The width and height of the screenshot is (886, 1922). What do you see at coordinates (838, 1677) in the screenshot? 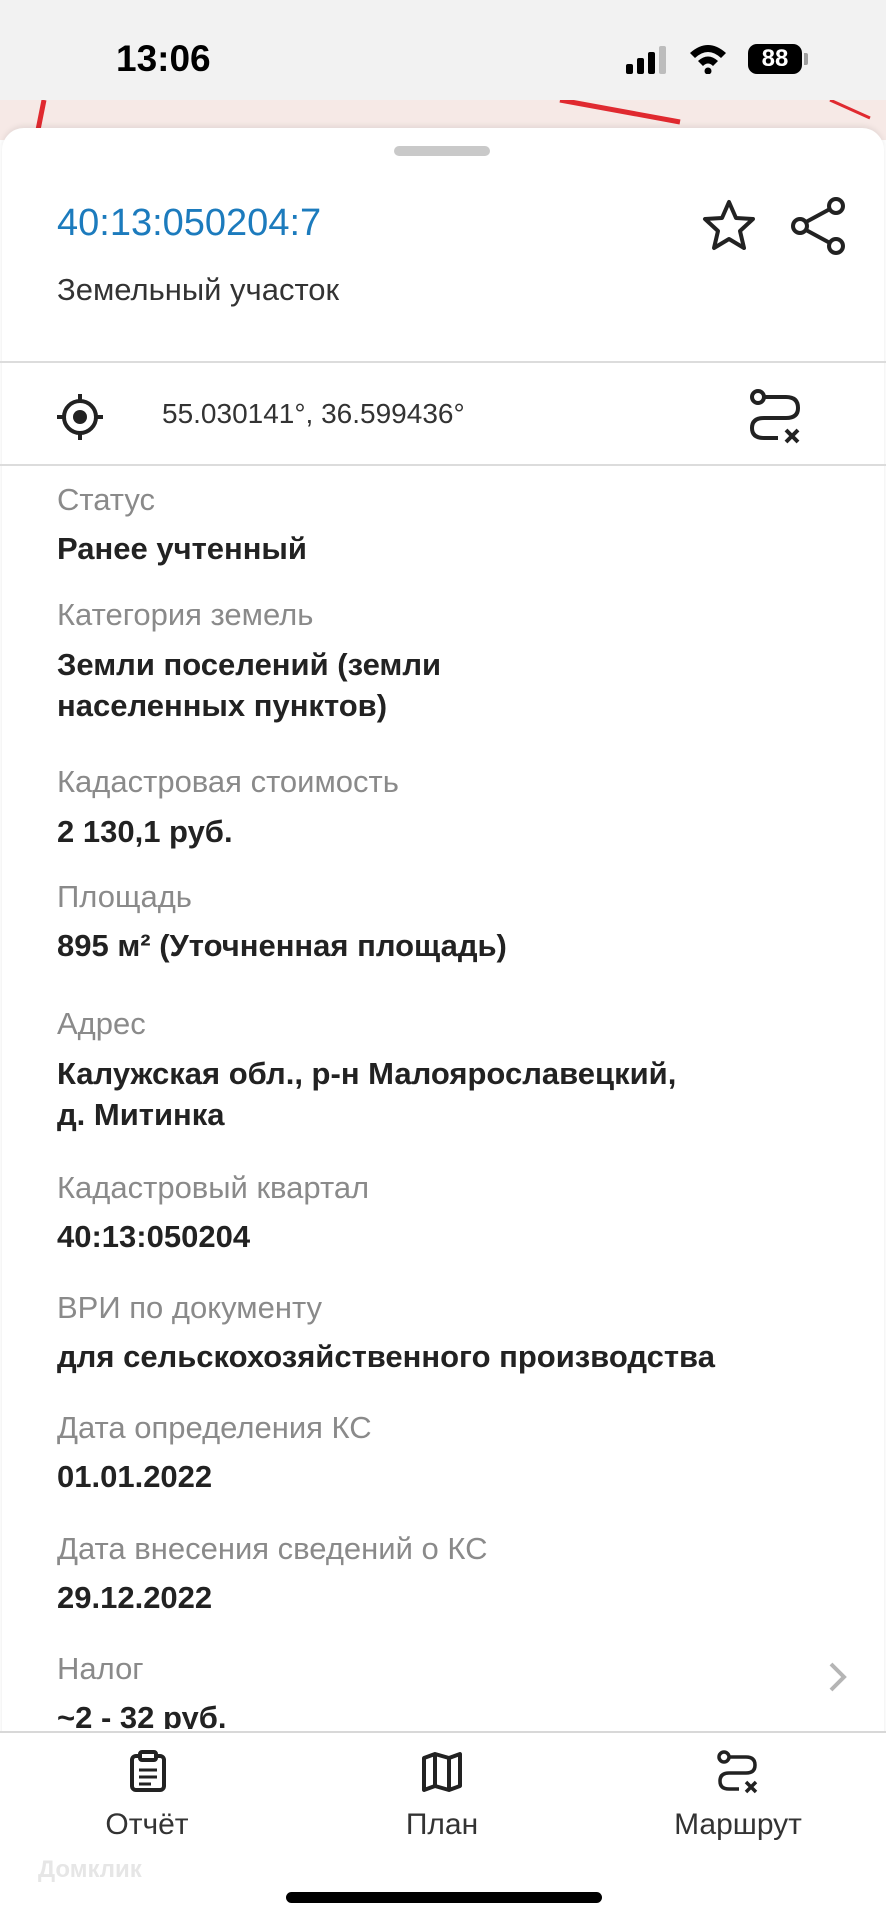
I see `chevron-right-icon` at bounding box center [838, 1677].